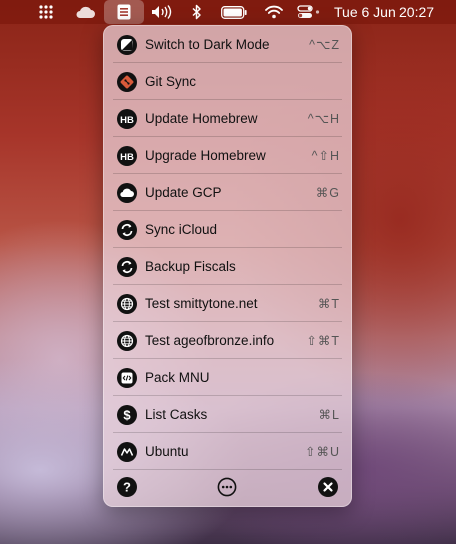 This screenshot has height=544, width=456. What do you see at coordinates (329, 415) in the screenshot?
I see `menu-item-shortcut: ⌘L` at bounding box center [329, 415].